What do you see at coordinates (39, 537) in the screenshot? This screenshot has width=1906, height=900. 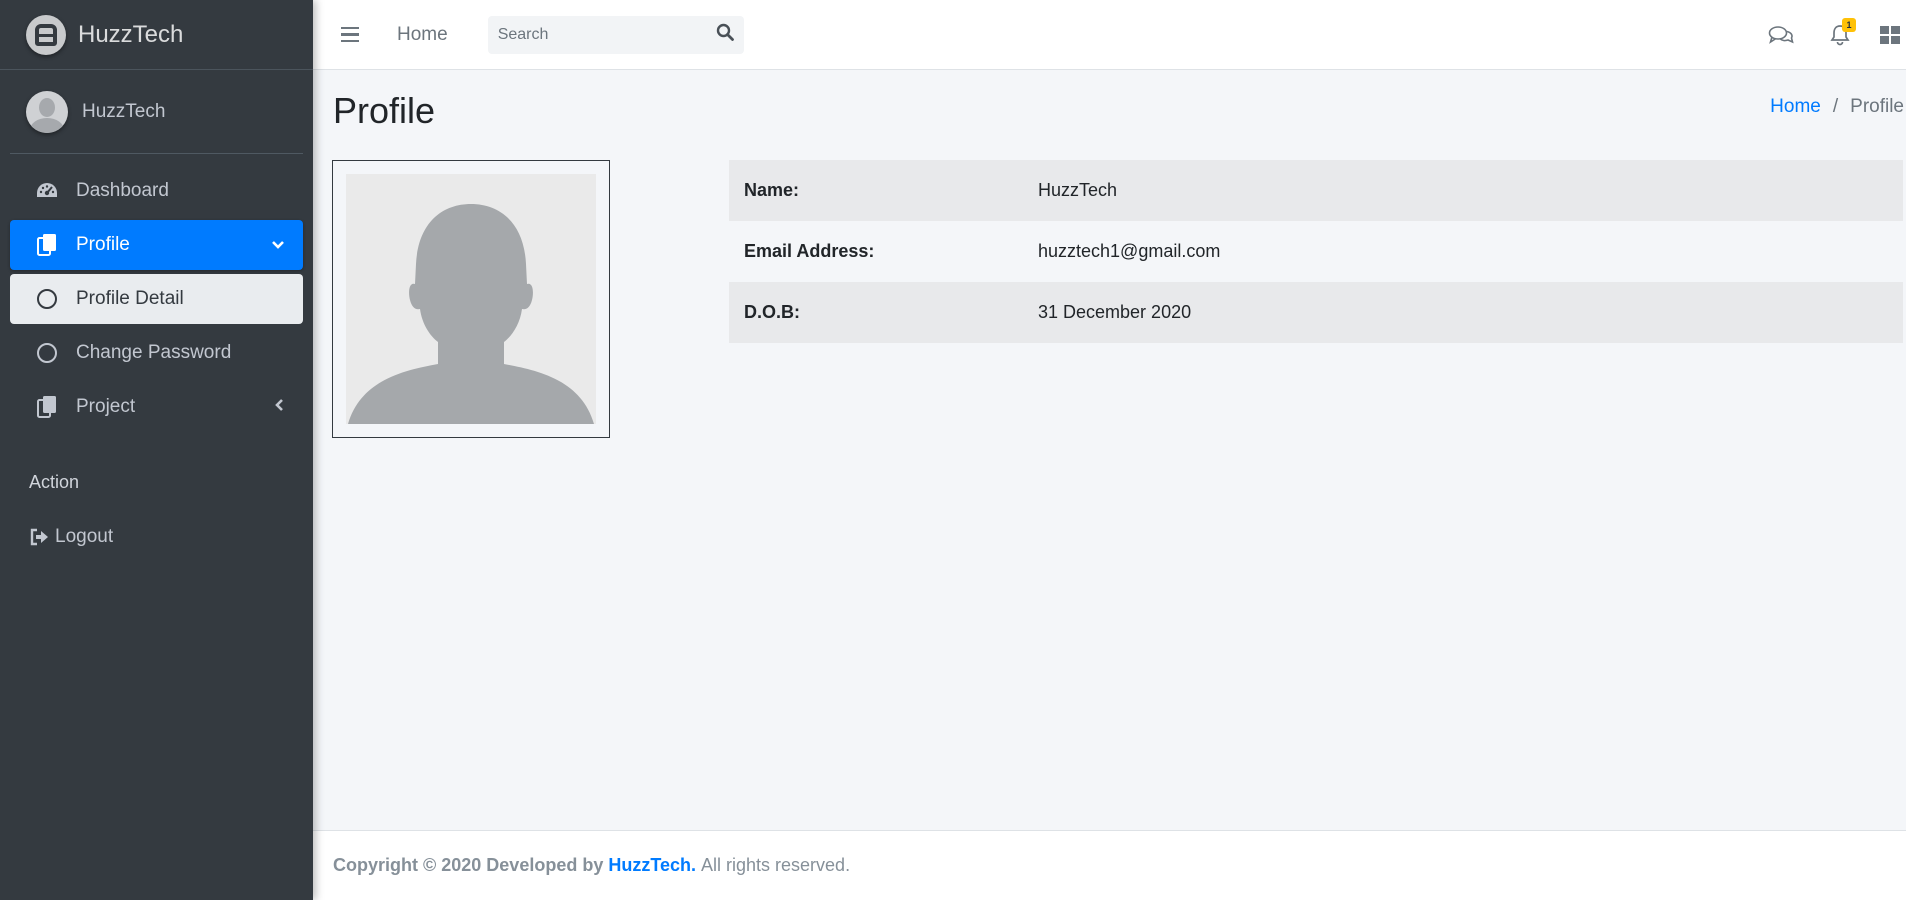 I see `sign-out-icon` at bounding box center [39, 537].